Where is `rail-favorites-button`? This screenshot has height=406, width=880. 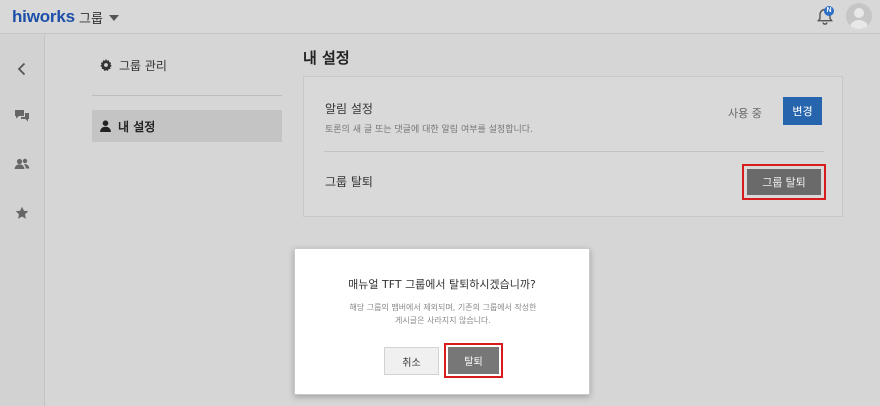 rail-favorites-button is located at coordinates (22, 213).